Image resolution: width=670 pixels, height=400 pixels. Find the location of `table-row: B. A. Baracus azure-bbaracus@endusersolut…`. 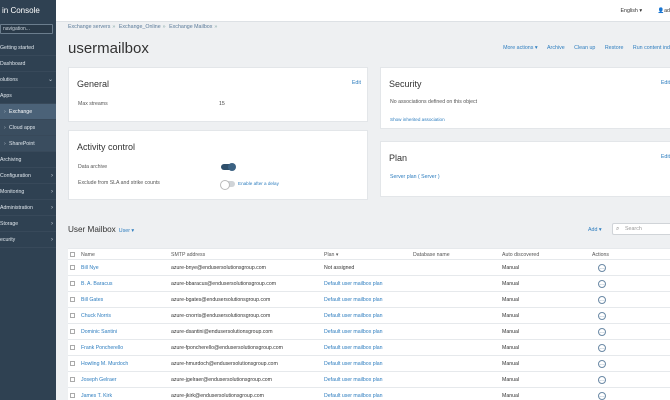

table-row: B. A. Baracus azure-bbaracus@endusersolut… is located at coordinates (369, 284).